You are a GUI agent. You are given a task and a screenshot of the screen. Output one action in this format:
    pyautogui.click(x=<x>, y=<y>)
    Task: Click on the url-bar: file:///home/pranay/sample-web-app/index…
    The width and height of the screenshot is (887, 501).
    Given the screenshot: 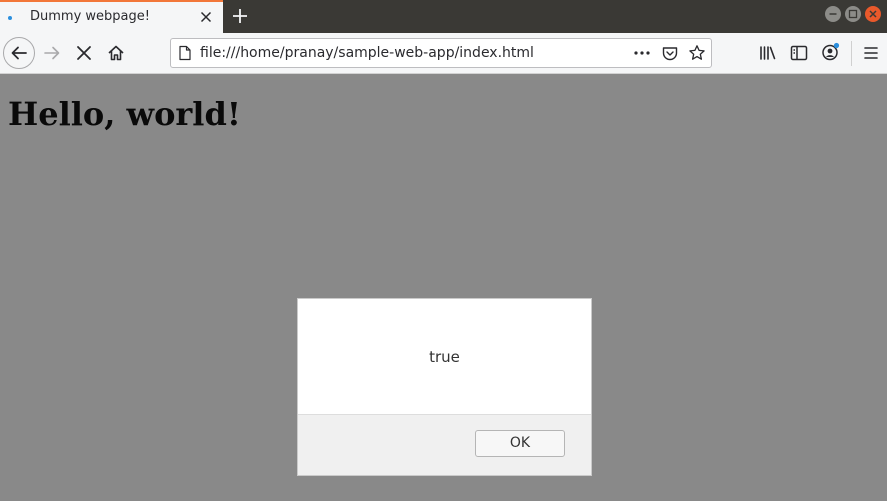 What is the action you would take?
    pyautogui.click(x=441, y=53)
    